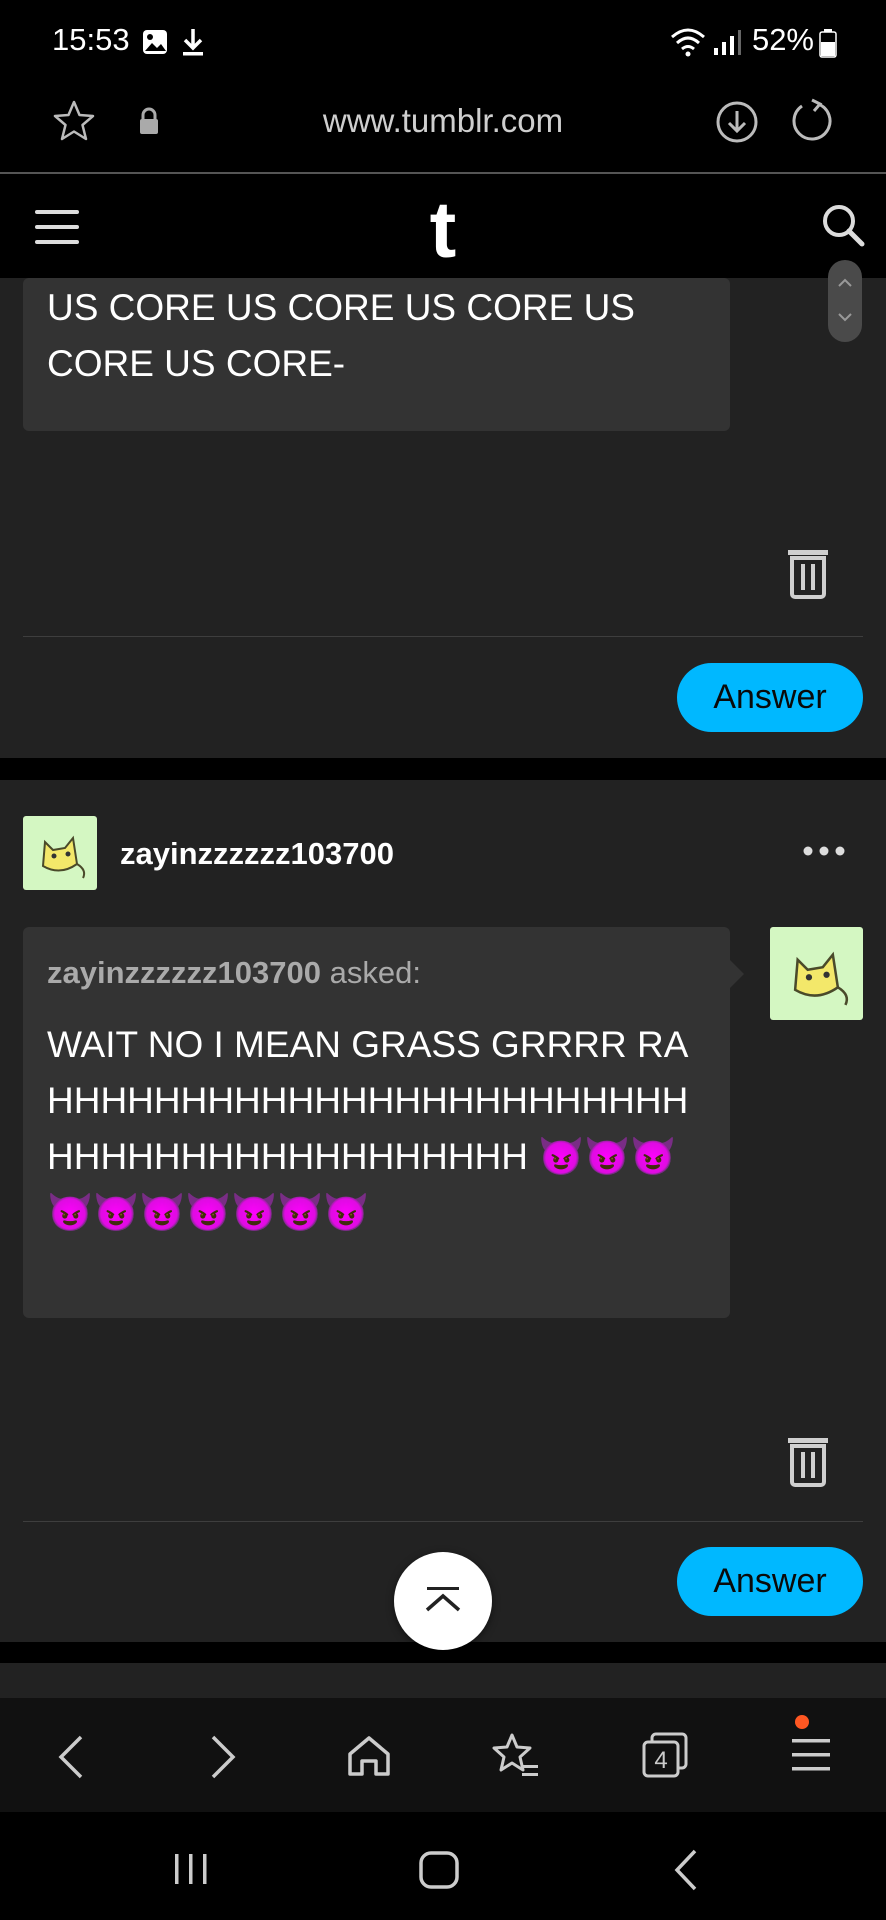 The height and width of the screenshot is (1920, 886). What do you see at coordinates (824, 851) in the screenshot?
I see `more-options-icon` at bounding box center [824, 851].